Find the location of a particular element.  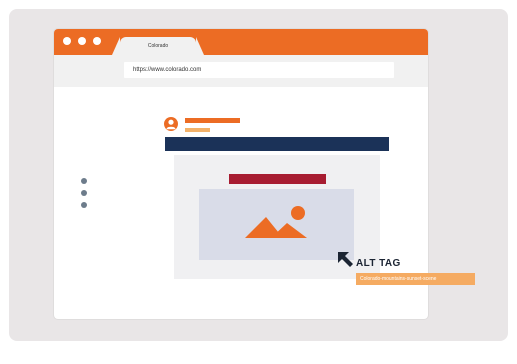

browser-toolbar: https://www.colorado.com is located at coordinates (241, 71).